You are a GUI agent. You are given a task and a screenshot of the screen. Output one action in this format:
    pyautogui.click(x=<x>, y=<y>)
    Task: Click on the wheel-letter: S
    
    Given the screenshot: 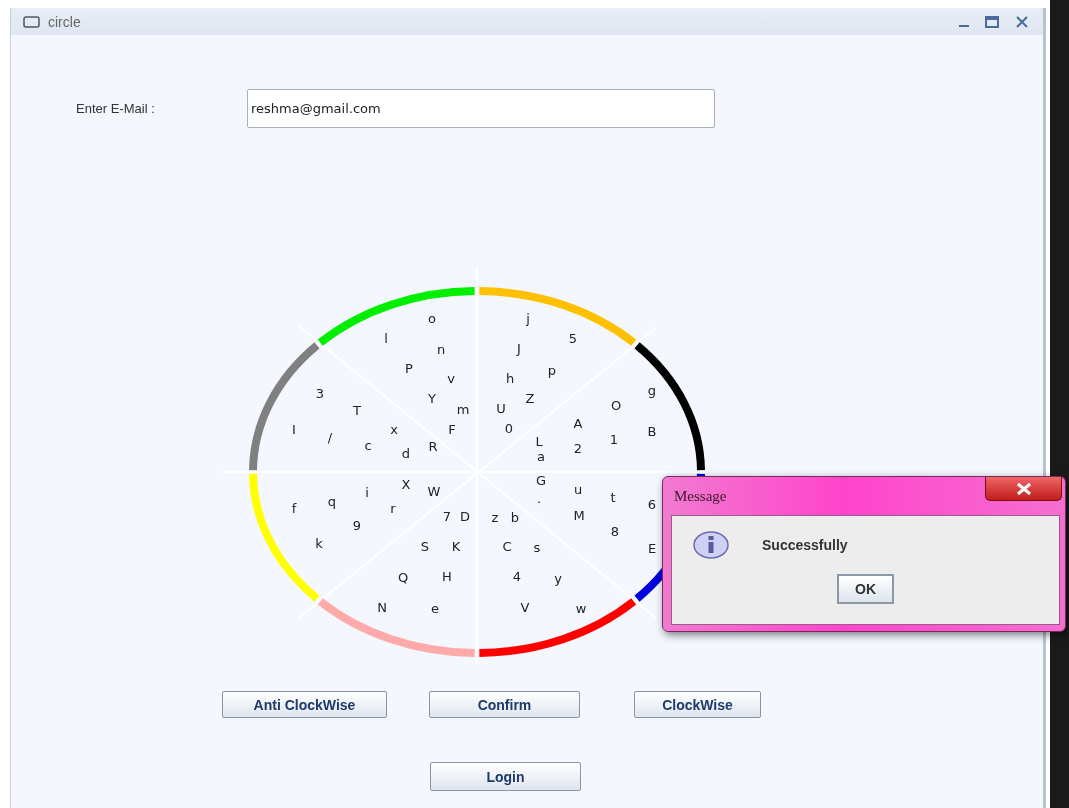 What is the action you would take?
    pyautogui.click(x=425, y=546)
    